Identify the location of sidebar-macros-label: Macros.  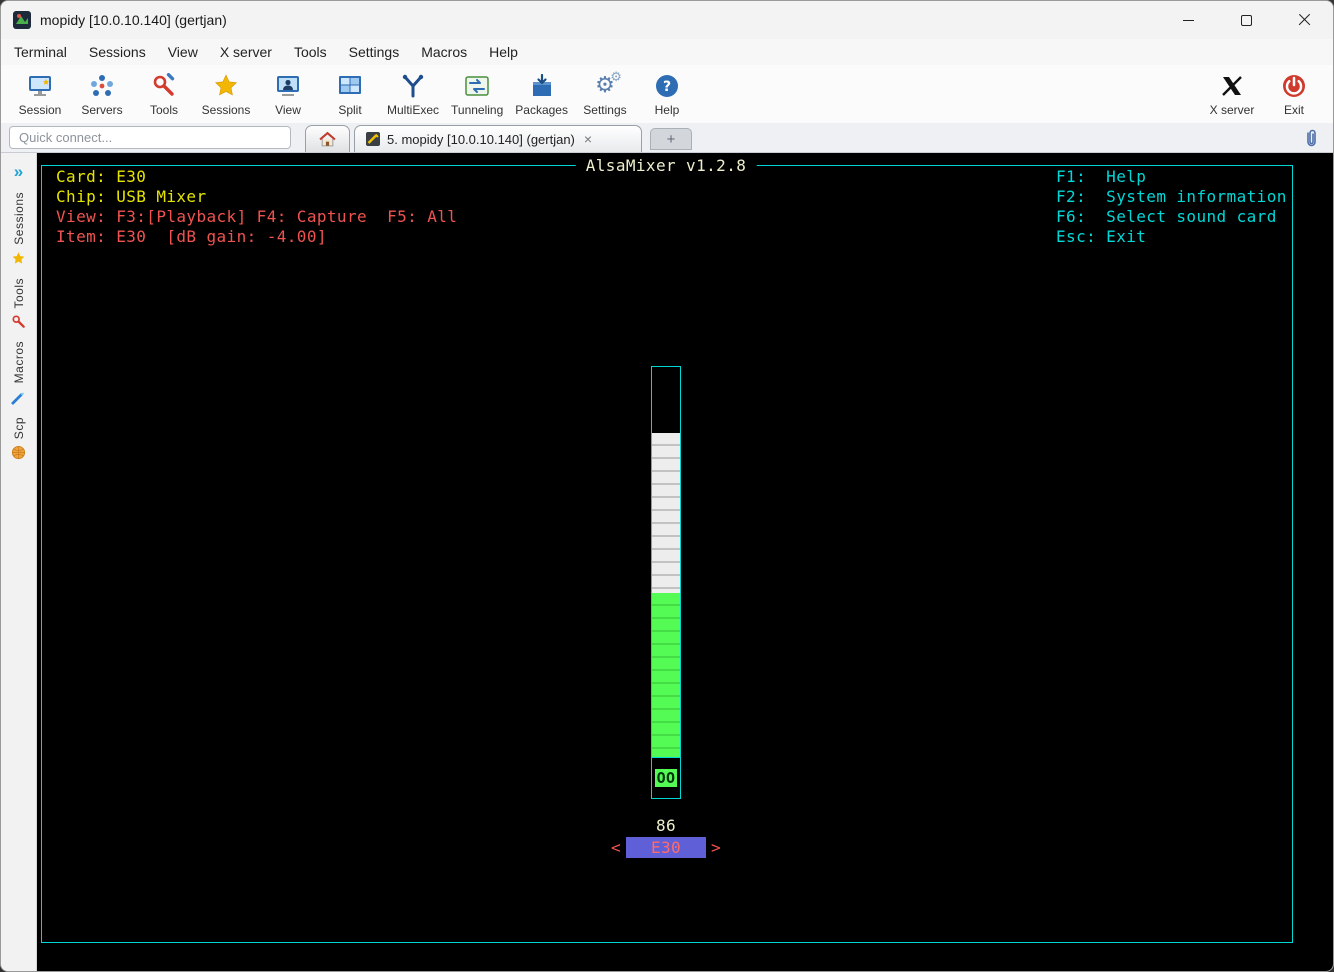
(18, 362).